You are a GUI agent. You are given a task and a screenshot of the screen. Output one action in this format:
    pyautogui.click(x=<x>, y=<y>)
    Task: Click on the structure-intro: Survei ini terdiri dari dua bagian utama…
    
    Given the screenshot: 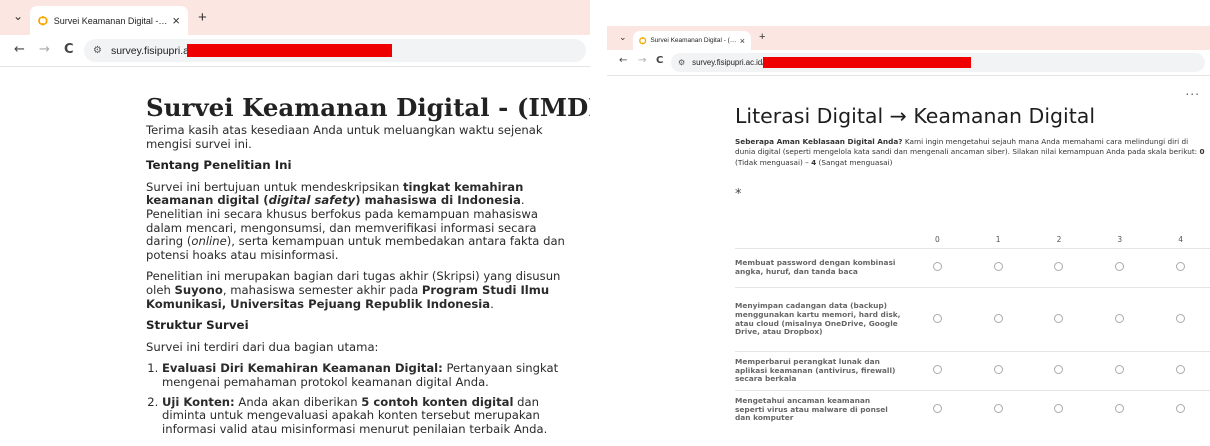 What is the action you would take?
    pyautogui.click(x=262, y=346)
    